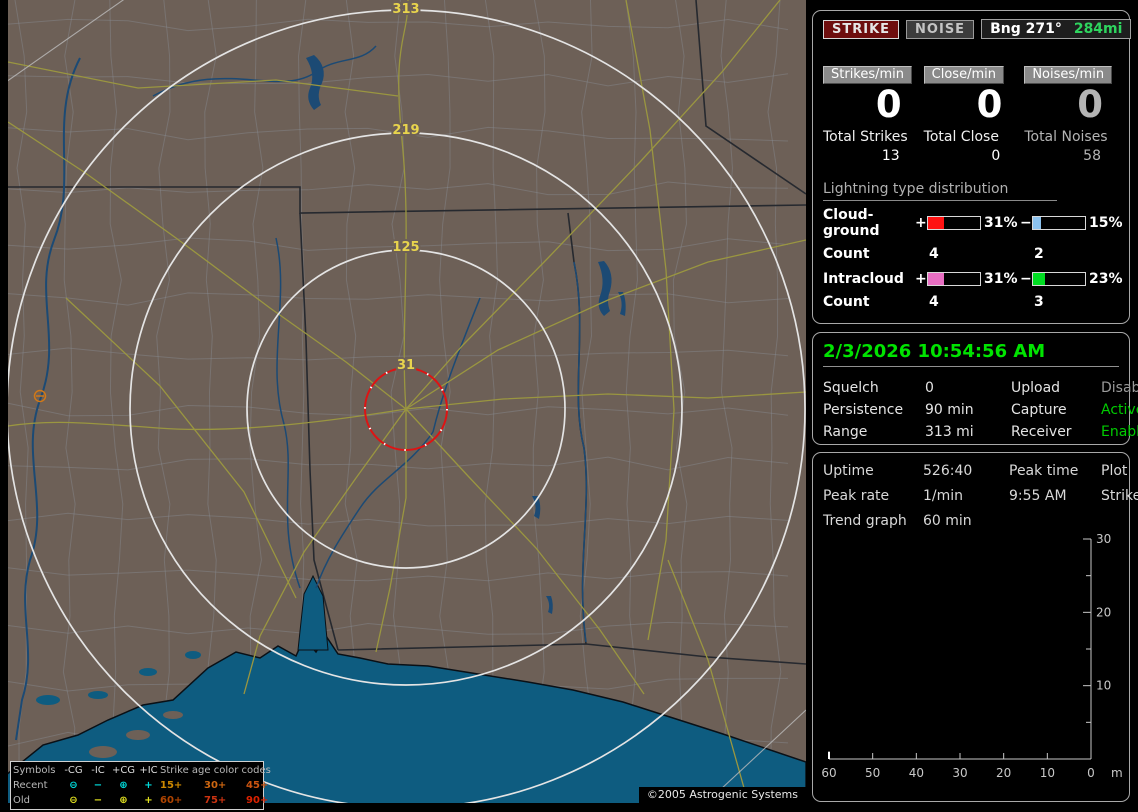 The width and height of the screenshot is (1138, 812). What do you see at coordinates (929, 388) in the screenshot?
I see `squelch-value: 0` at bounding box center [929, 388].